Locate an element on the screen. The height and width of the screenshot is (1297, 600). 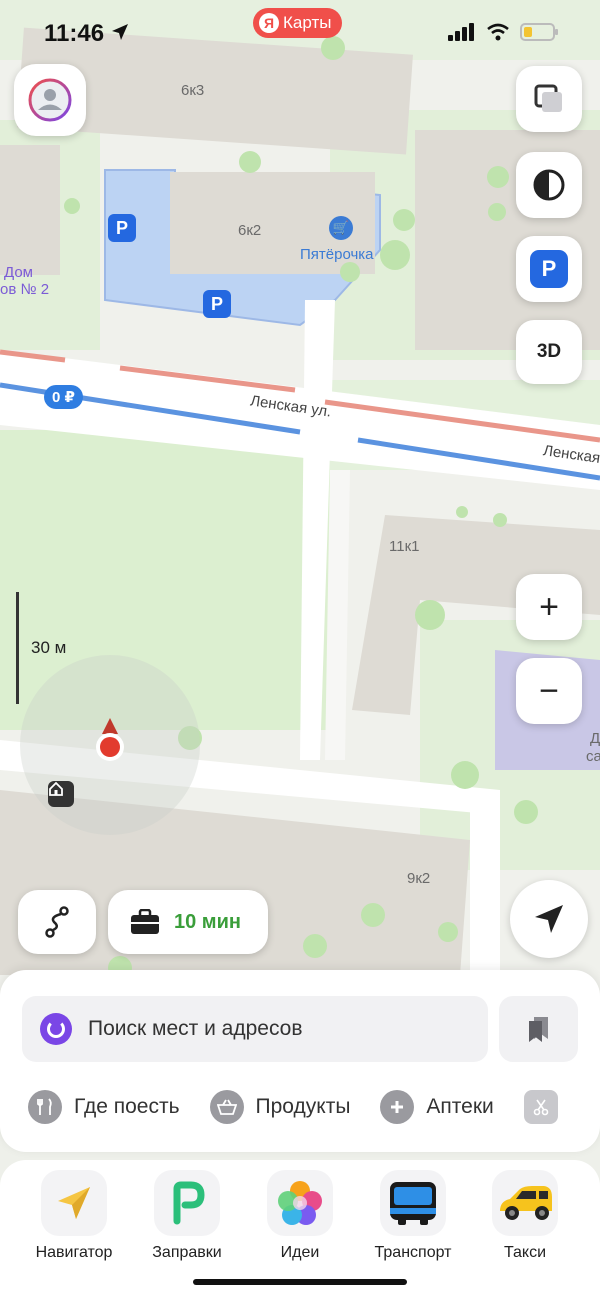
basket-icon: 🛒 is located at coordinates (341, 228).